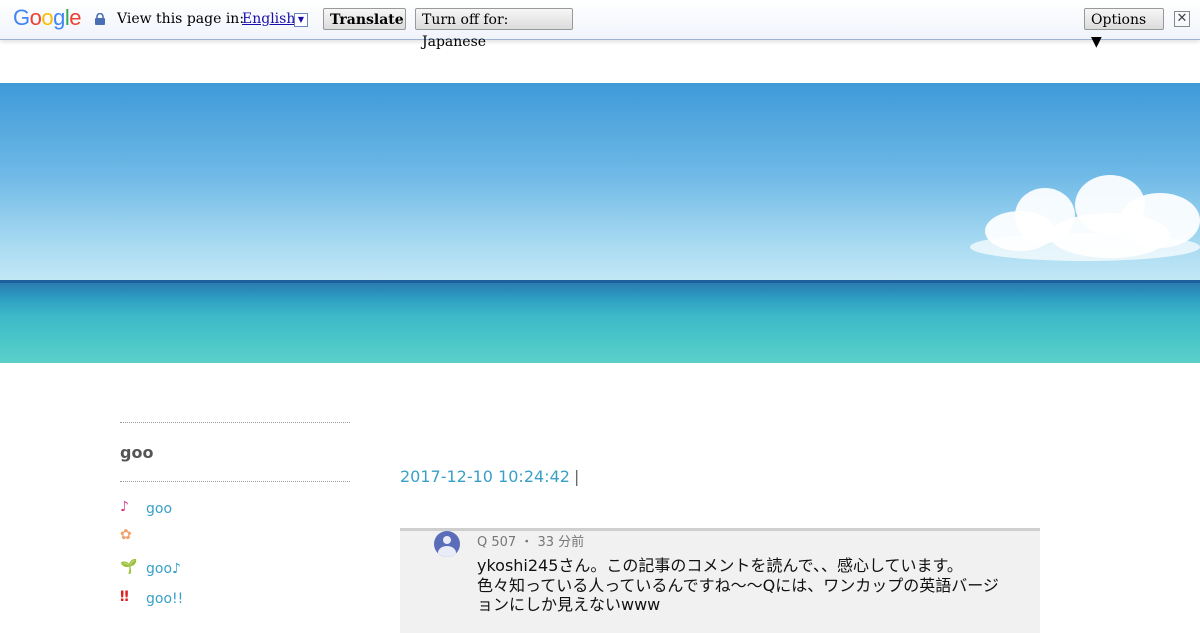 Image resolution: width=1200 pixels, height=633 pixels. Describe the element at coordinates (494, 29) in the screenshot. I see `turn-off-button: Turn off for: Japanese` at that location.